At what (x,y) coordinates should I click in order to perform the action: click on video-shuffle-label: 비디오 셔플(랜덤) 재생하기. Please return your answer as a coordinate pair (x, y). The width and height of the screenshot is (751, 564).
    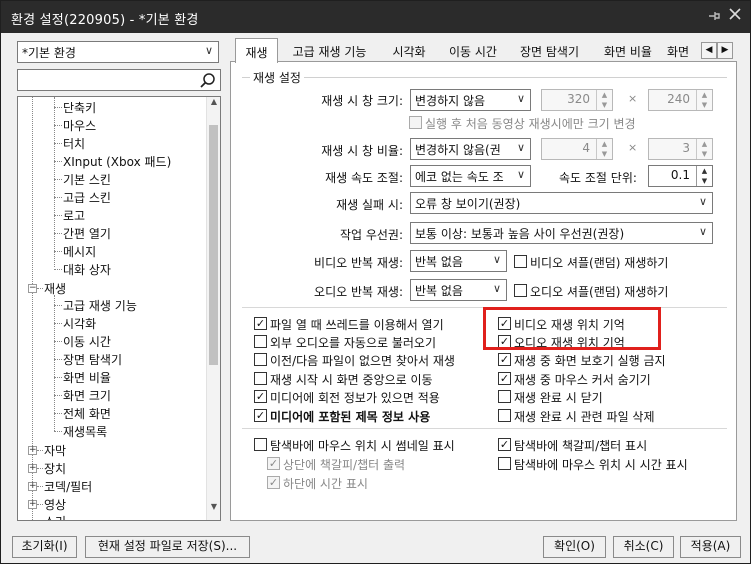
    Looking at the image, I should click on (599, 263).